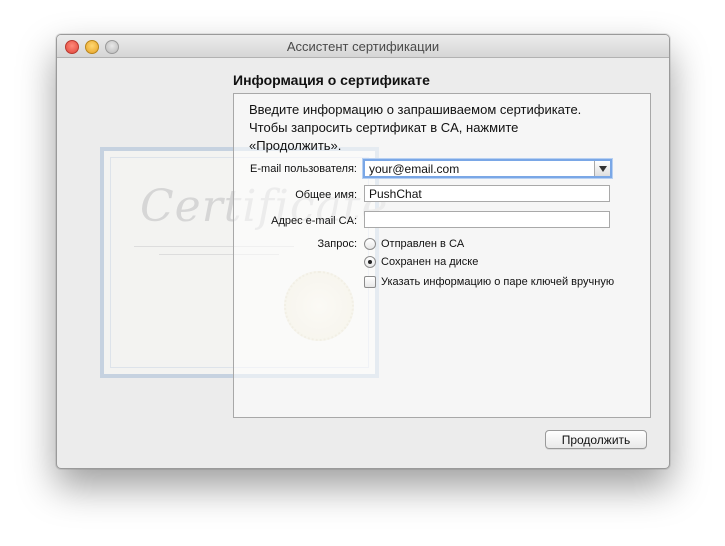 The width and height of the screenshot is (725, 546). Describe the element at coordinates (596, 439) in the screenshot. I see `continue-button: Продолжить` at that location.